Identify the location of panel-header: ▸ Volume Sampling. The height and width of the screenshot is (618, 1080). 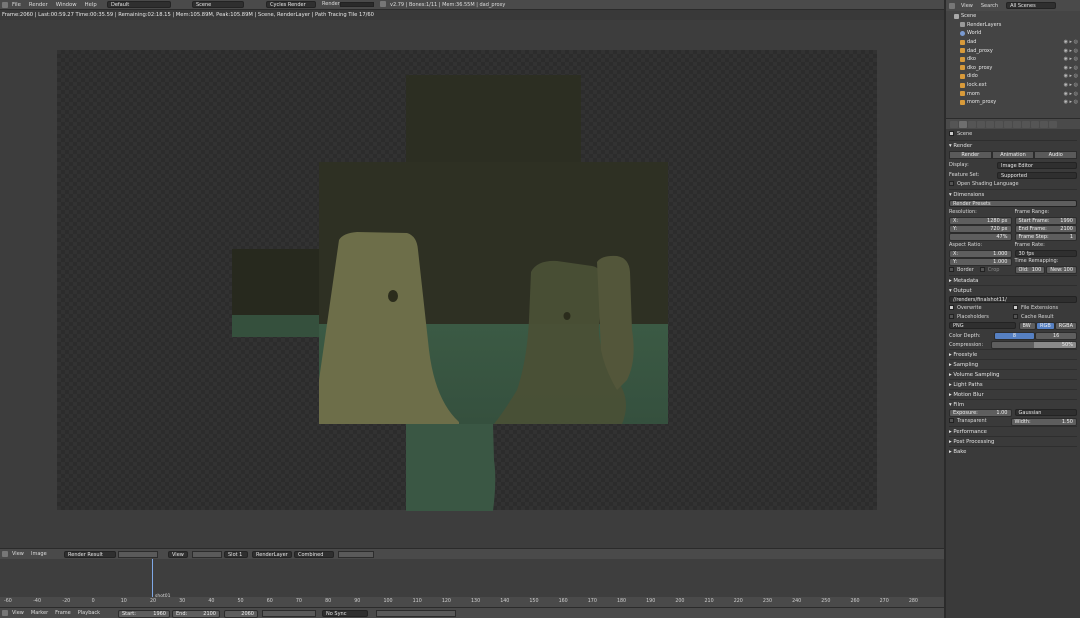
(1013, 374).